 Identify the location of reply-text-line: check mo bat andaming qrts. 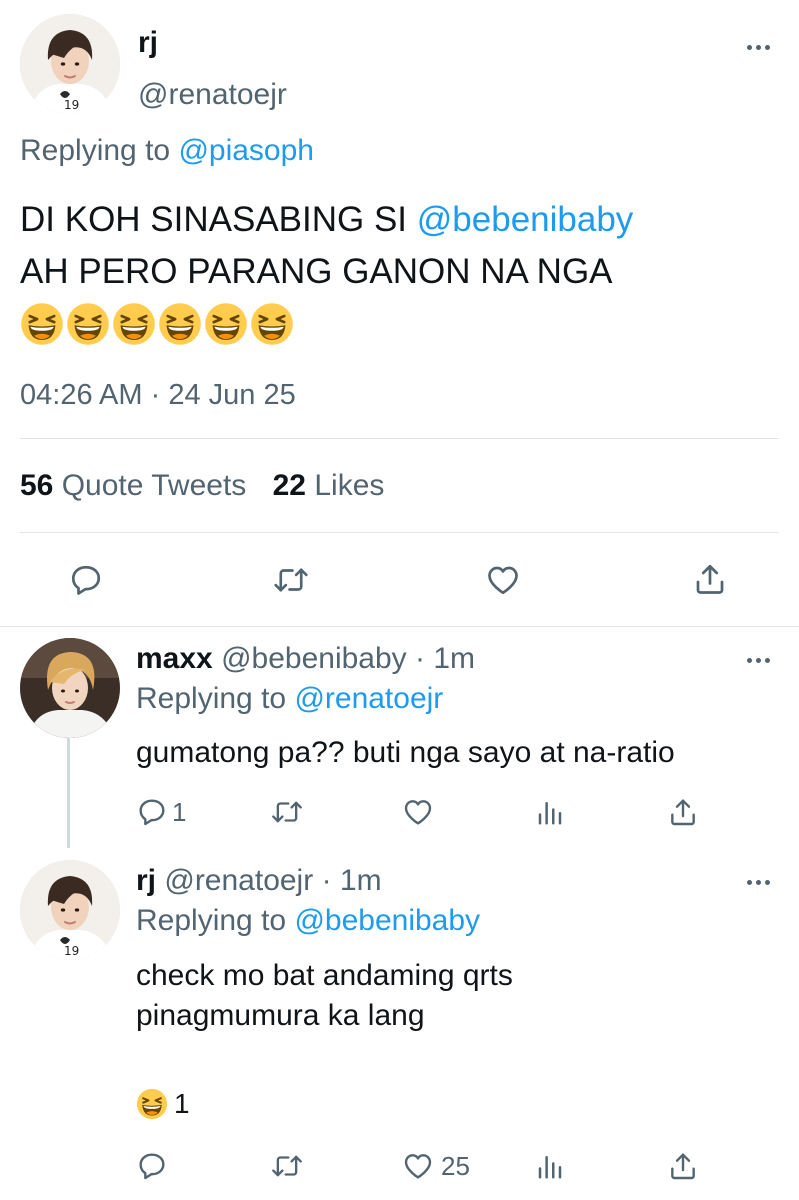
(324, 975).